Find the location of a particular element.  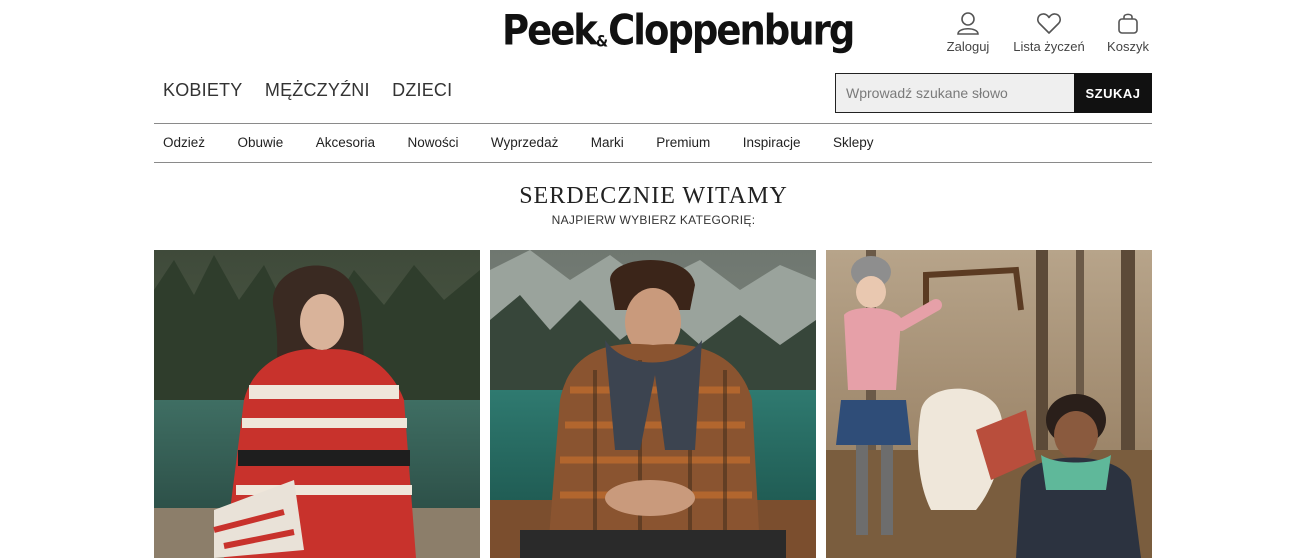

women-category-image is located at coordinates (317, 404).